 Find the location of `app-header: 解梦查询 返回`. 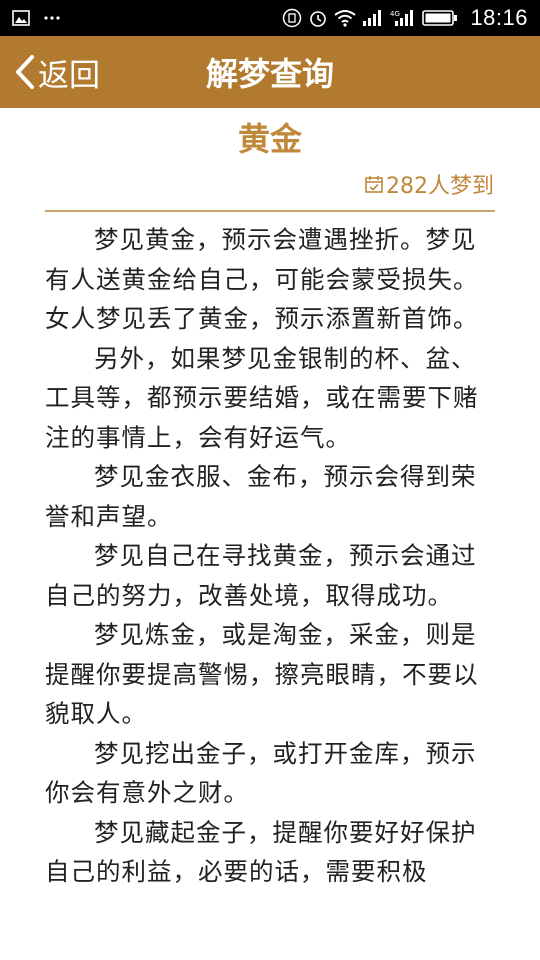

app-header: 解梦查询 返回 is located at coordinates (270, 72).